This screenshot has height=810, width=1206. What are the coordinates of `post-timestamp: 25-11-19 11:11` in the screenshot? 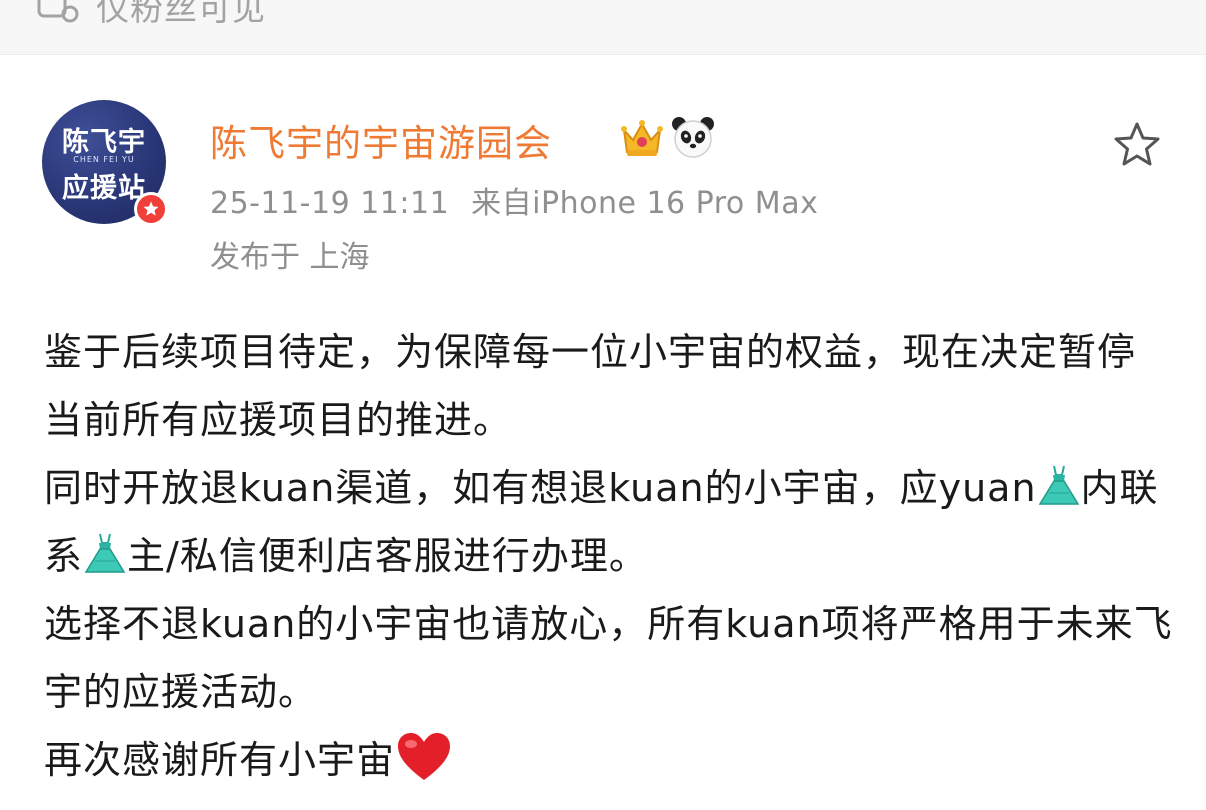 It's located at (330, 203).